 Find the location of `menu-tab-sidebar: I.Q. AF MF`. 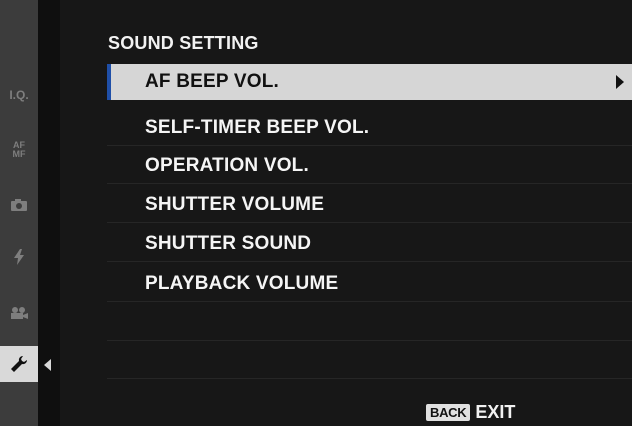

menu-tab-sidebar: I.Q. AF MF is located at coordinates (19, 213).